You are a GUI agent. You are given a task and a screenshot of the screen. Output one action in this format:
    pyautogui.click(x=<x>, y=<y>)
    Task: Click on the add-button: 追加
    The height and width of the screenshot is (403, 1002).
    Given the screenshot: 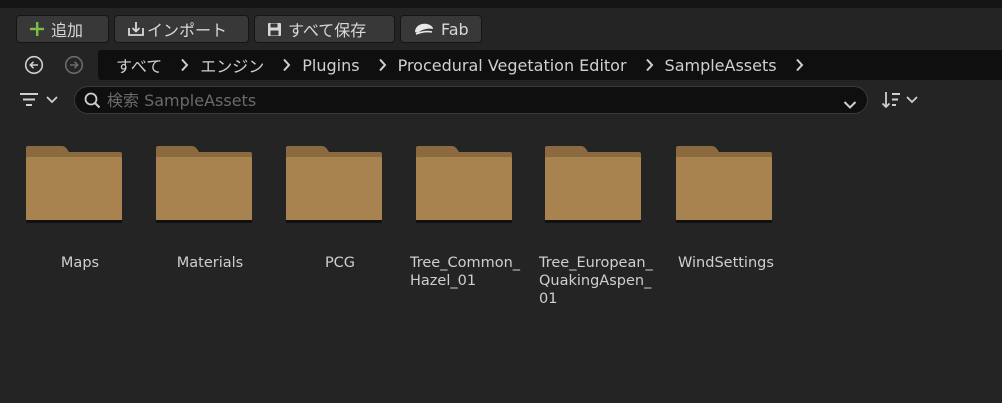 What is the action you would take?
    pyautogui.click(x=62, y=29)
    